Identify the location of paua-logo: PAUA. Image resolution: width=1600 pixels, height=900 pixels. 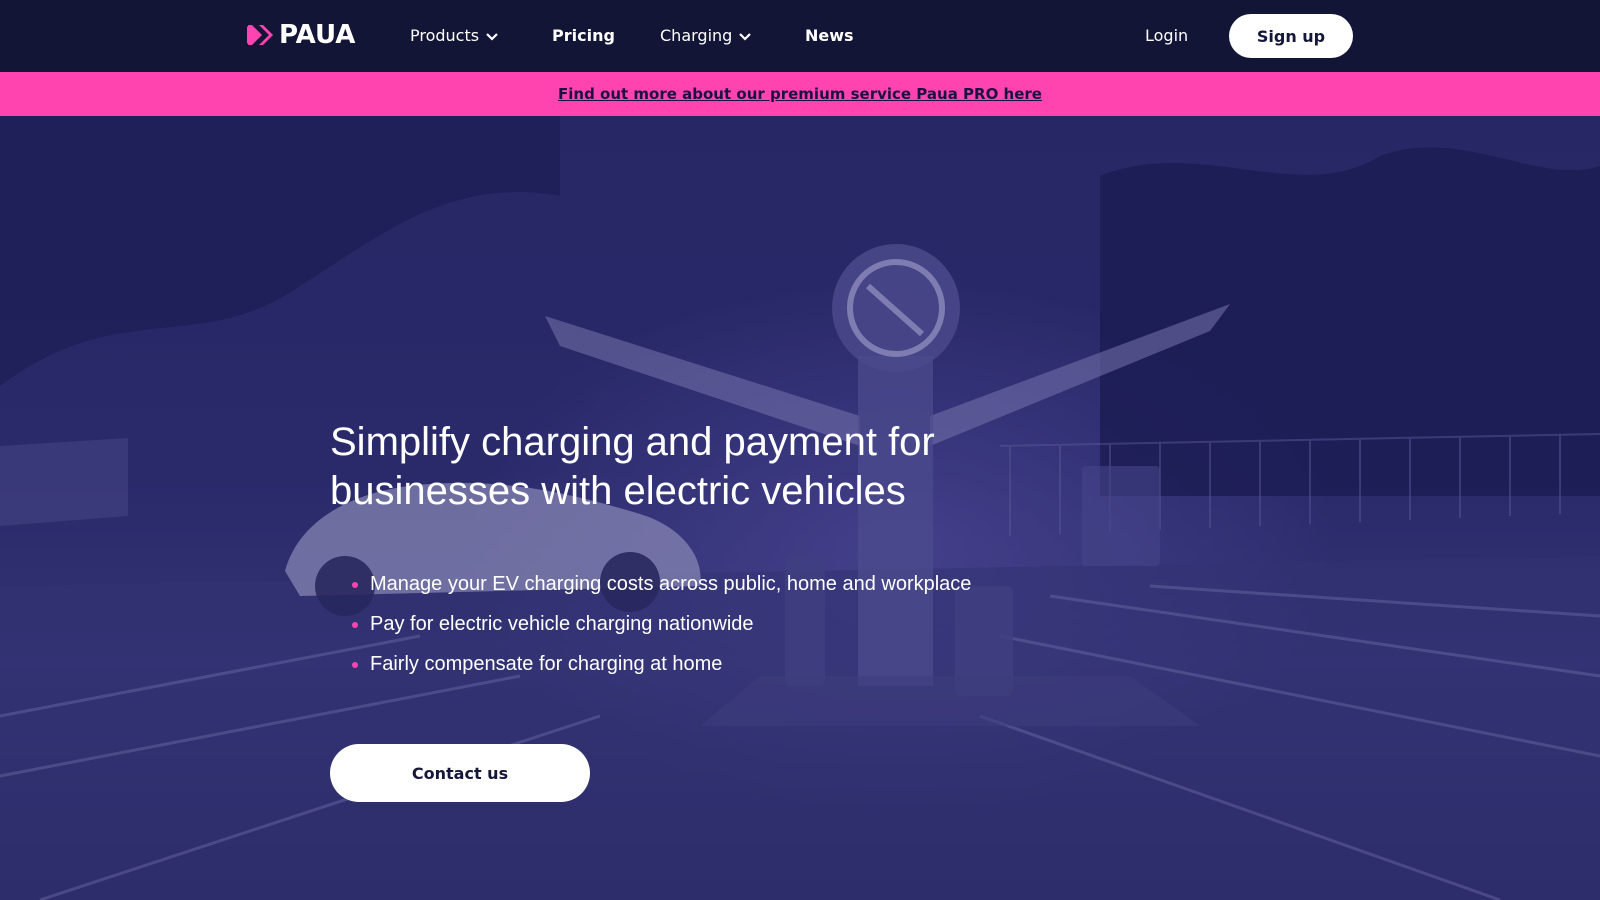
(301, 35).